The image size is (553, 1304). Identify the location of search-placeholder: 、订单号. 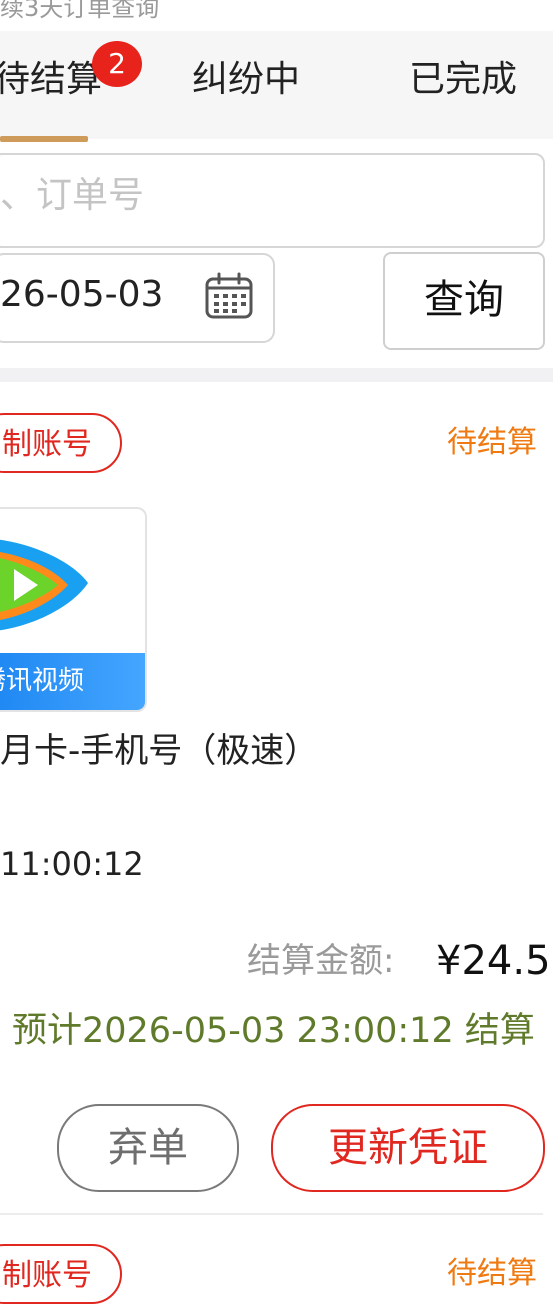
(72, 195).